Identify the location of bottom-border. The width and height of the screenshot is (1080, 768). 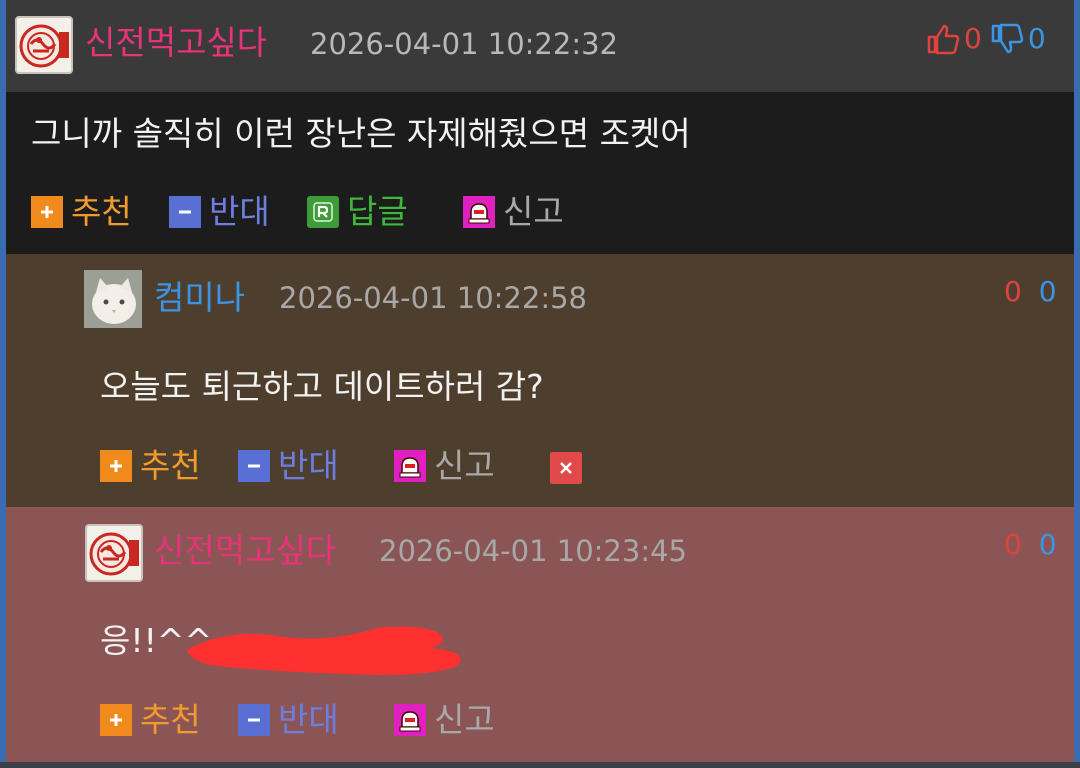
(540, 765).